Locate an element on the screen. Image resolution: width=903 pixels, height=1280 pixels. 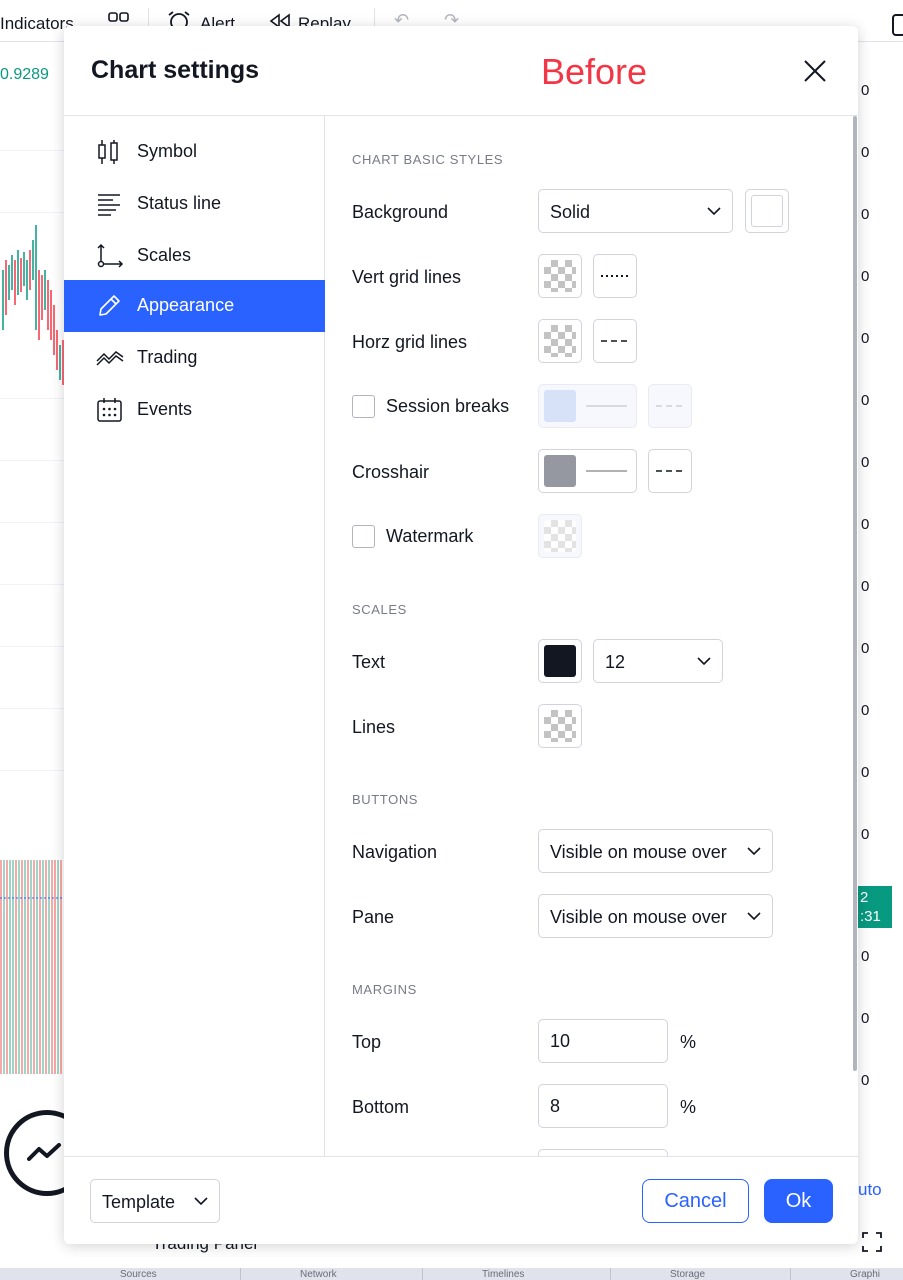
close-icon is located at coordinates (815, 71).